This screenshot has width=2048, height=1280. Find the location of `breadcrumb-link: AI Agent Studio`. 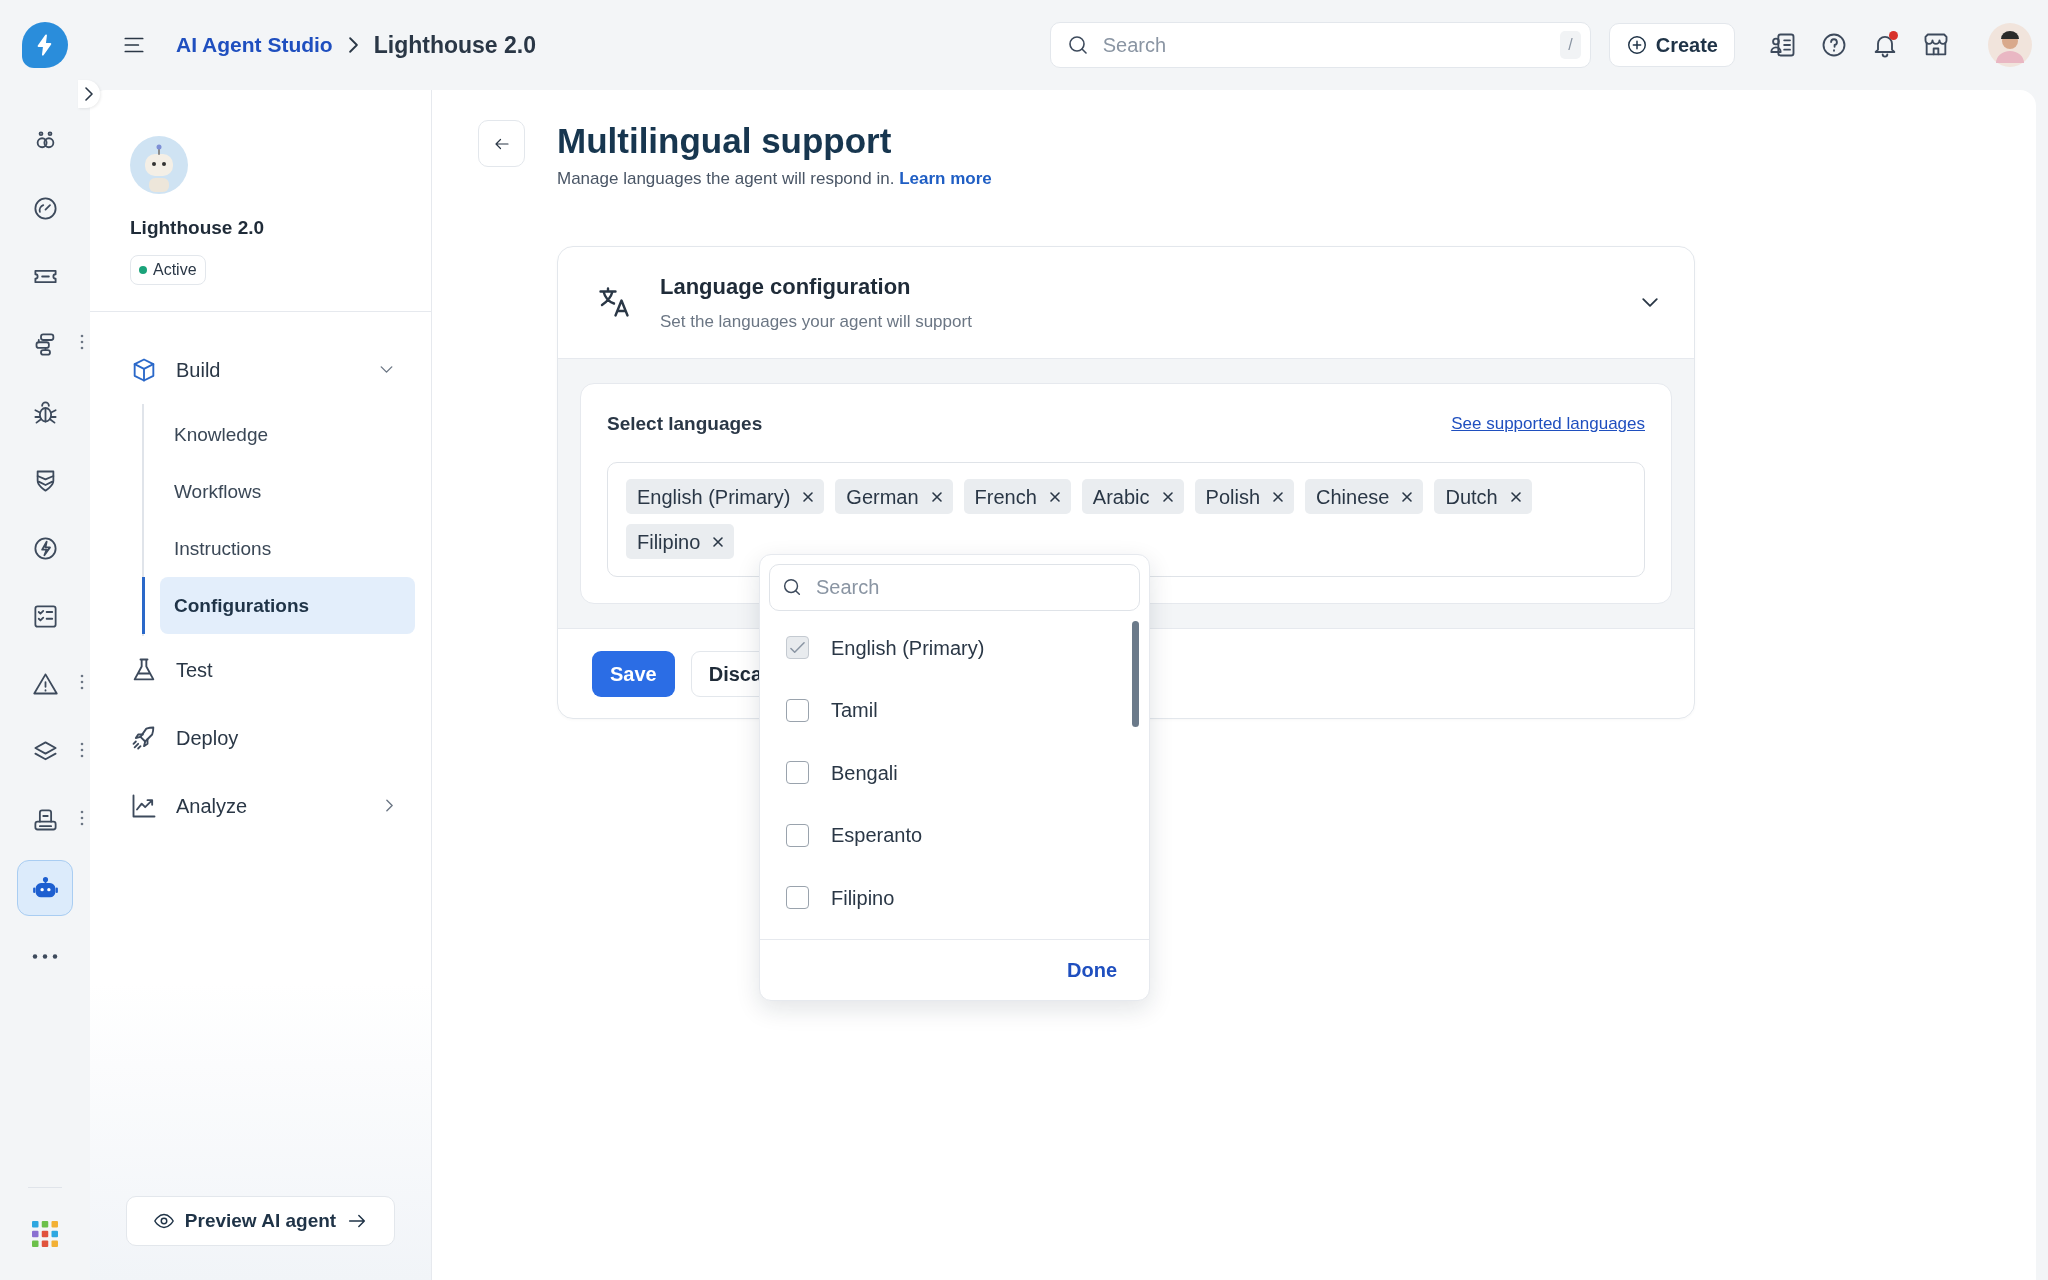

breadcrumb-link: AI Agent Studio is located at coordinates (254, 45).